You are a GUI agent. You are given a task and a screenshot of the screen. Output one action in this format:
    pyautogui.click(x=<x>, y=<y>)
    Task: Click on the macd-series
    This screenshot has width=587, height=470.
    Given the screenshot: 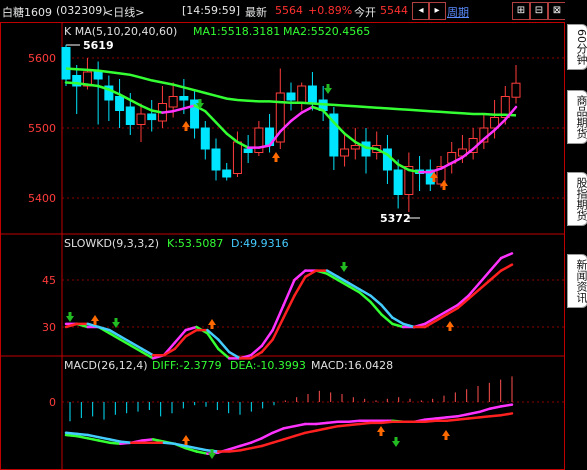 What is the action you would take?
    pyautogui.click(x=289, y=415)
    